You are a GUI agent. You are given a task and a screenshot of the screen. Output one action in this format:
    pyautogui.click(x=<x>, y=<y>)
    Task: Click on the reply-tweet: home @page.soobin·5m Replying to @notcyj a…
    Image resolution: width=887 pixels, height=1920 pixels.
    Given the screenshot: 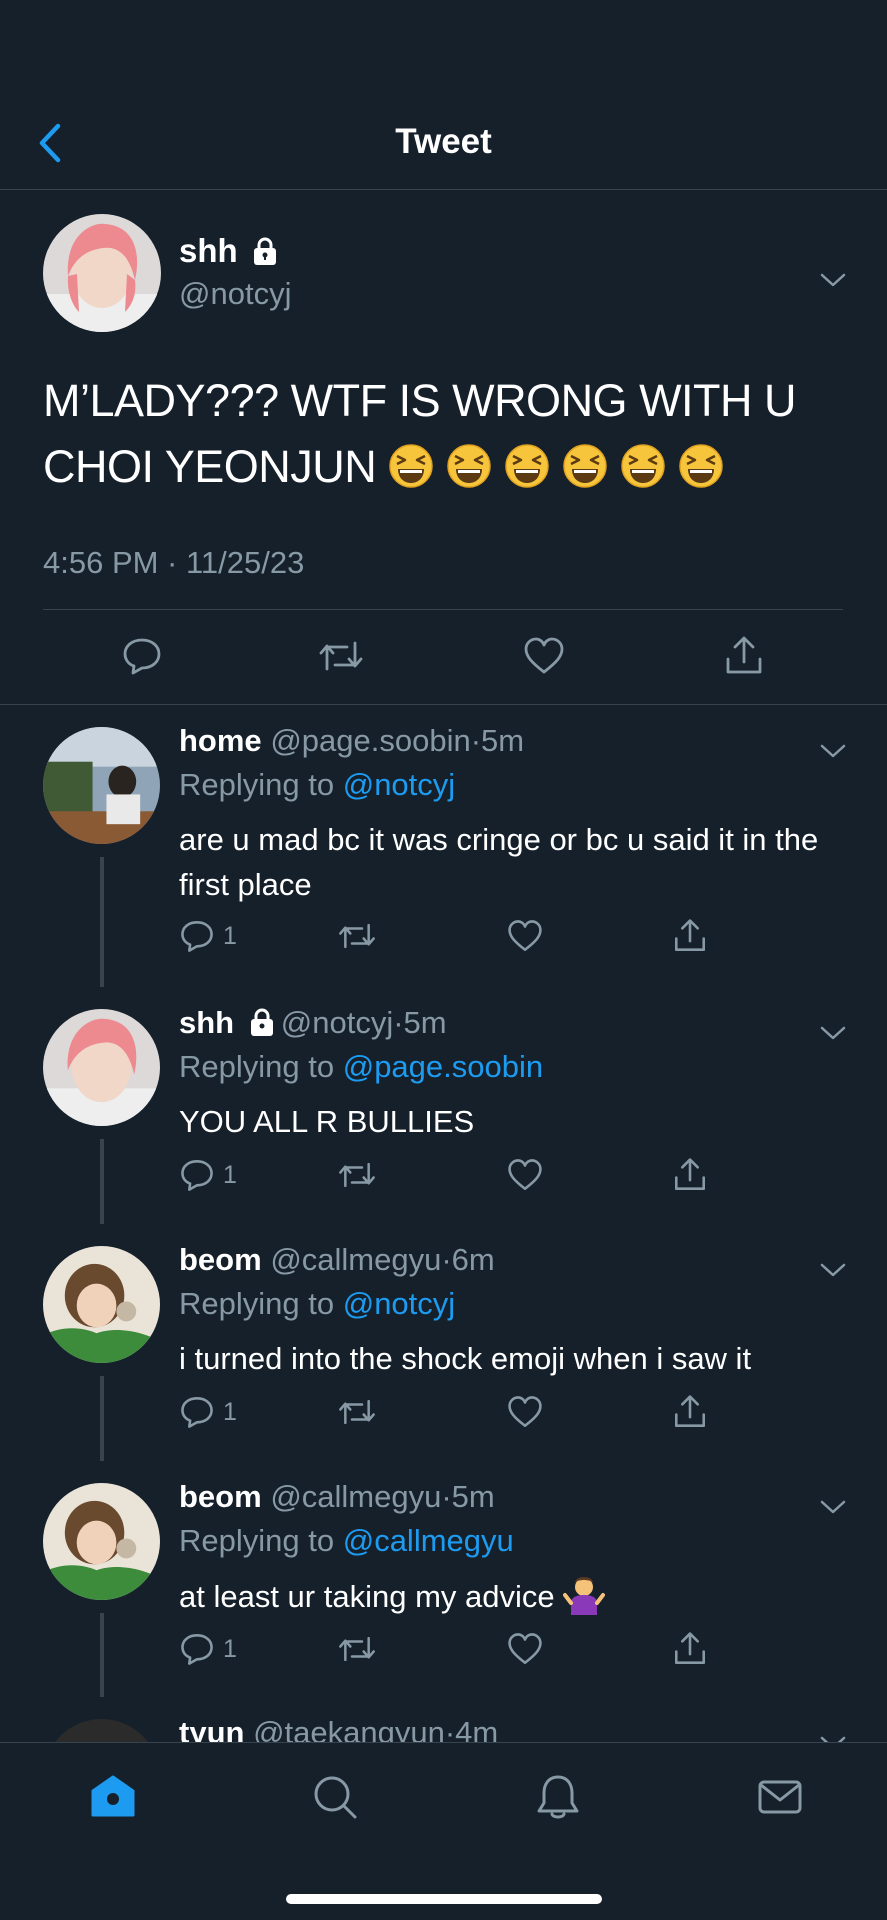 What is the action you would take?
    pyautogui.click(x=443, y=846)
    